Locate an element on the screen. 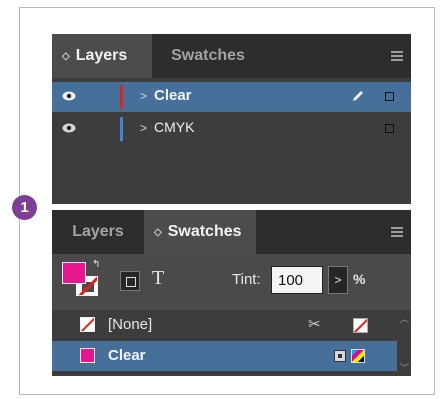 Image resolution: width=445 pixels, height=399 pixels. tab-layers: Layers is located at coordinates (98, 232).